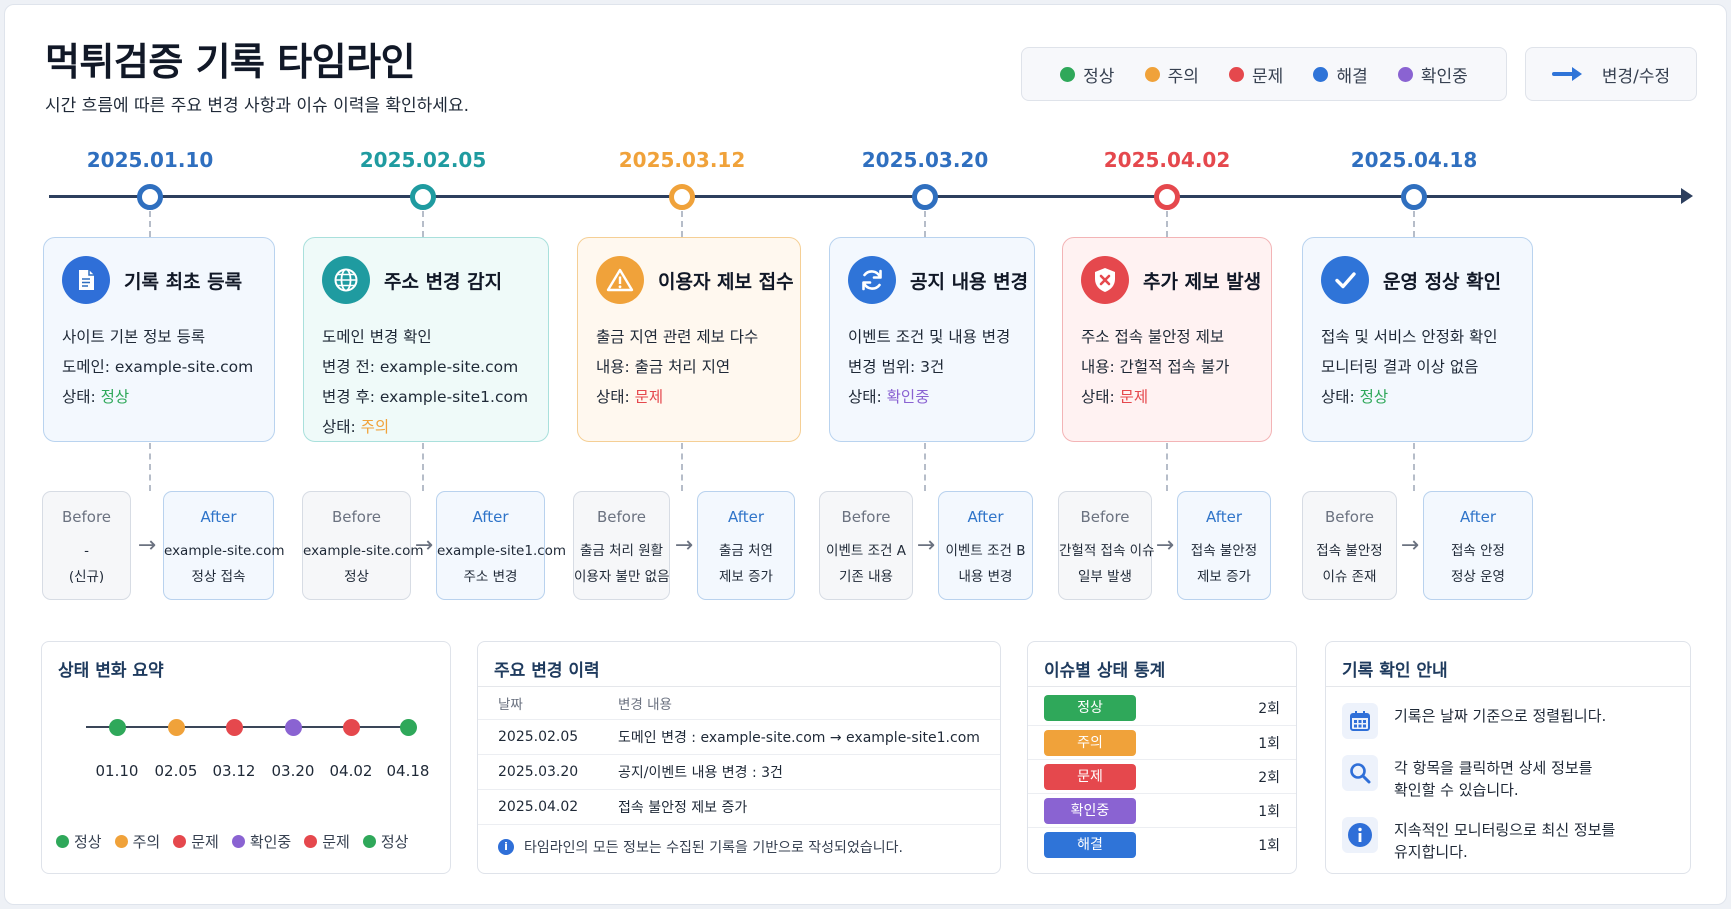 The height and width of the screenshot is (909, 1731). Describe the element at coordinates (985, 545) in the screenshot. I see `after-box: After 이벤트 조건 B 내용 변경` at that location.